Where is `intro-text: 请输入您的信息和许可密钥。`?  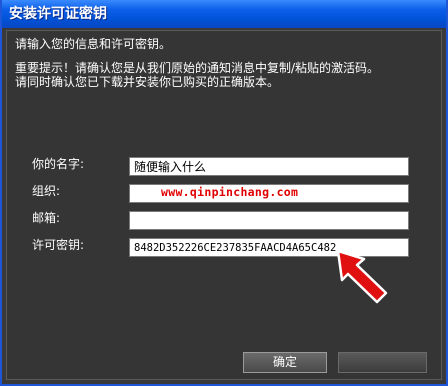 intro-text: 请输入您的信息和许可密钥。 is located at coordinates (93, 44).